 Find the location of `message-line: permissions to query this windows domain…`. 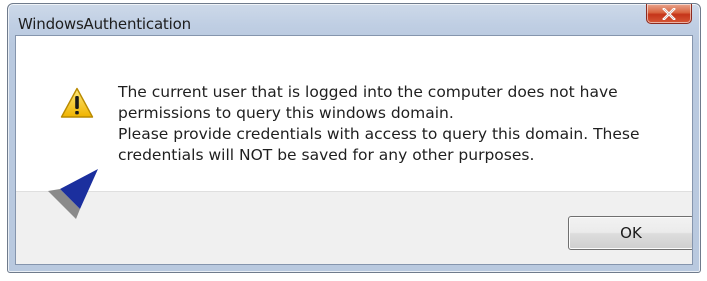

message-line: permissions to query this windows domain… is located at coordinates (286, 113).